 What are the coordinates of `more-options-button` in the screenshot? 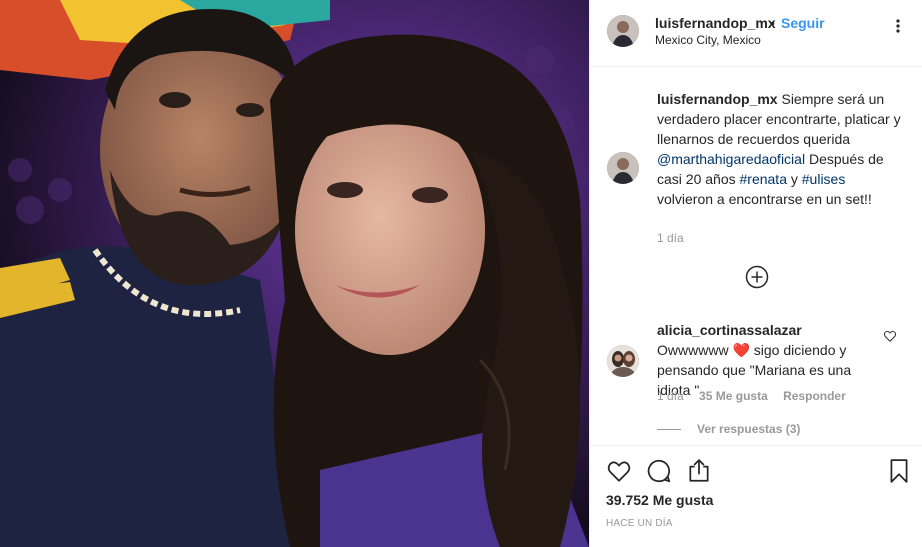 It's located at (898, 26).